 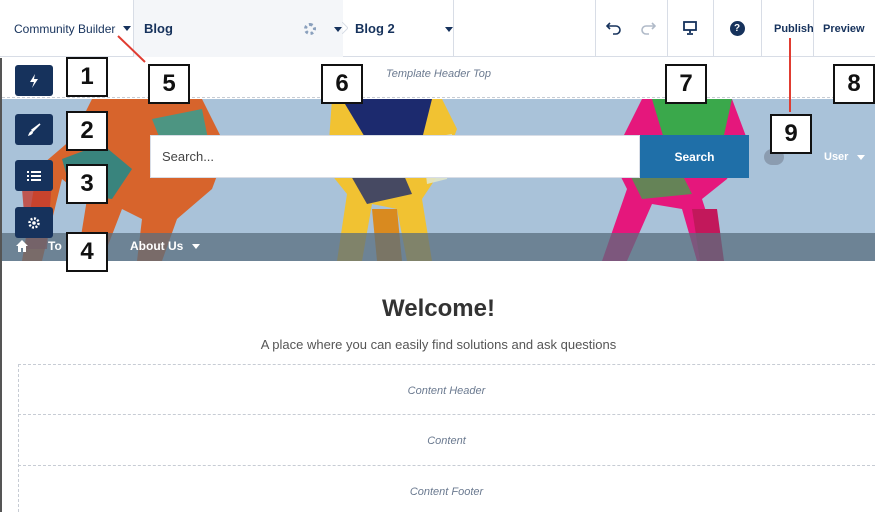 I want to click on callout-9: 9, so click(x=791, y=134).